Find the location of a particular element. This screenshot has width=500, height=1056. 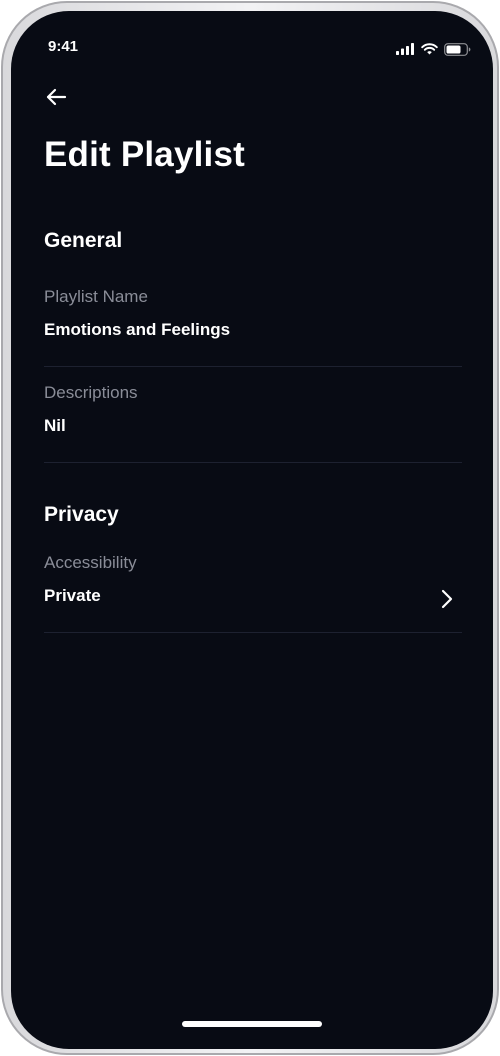

battery-icon is located at coordinates (457, 49).